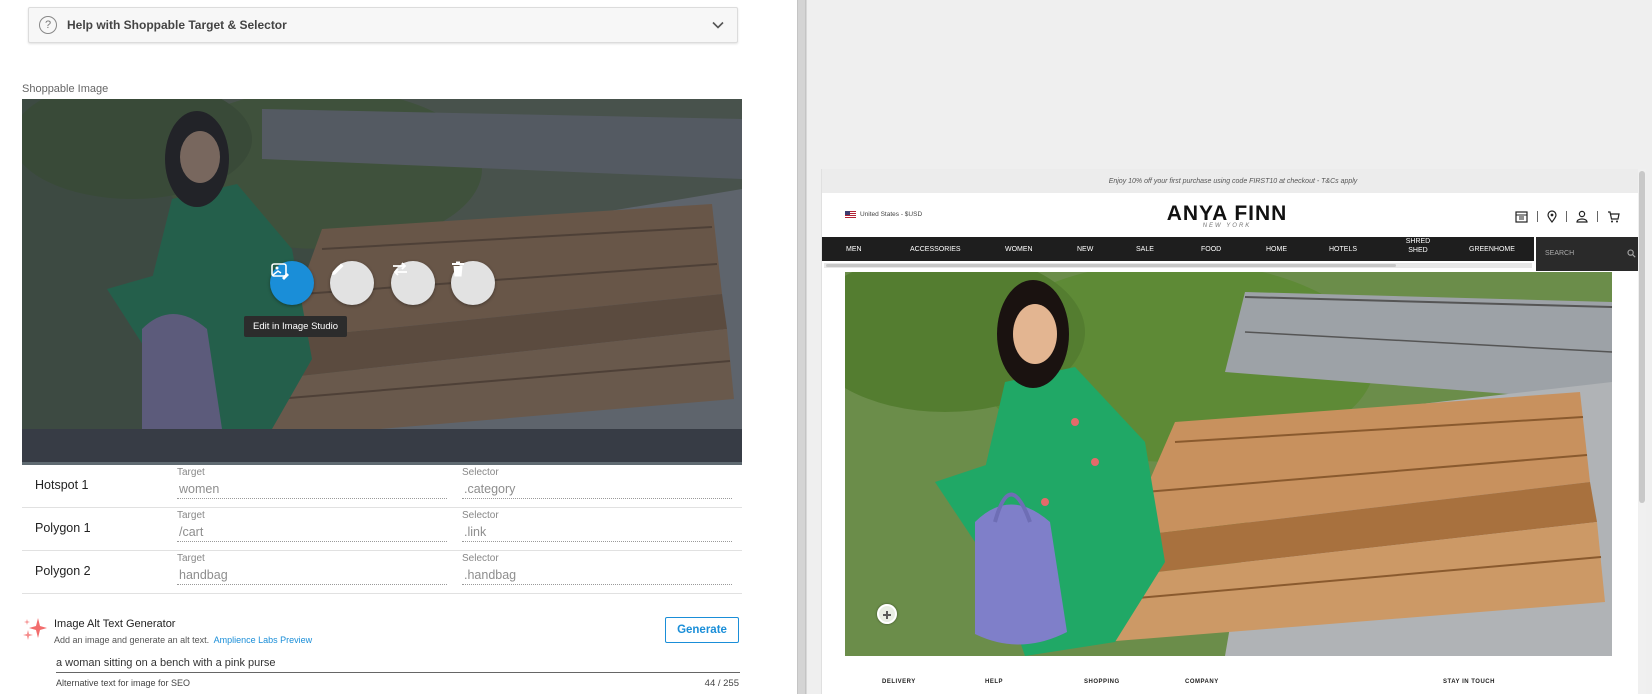 This screenshot has height=694, width=1652. Describe the element at coordinates (1211, 249) in the screenshot. I see `nav-item-food: FOOD` at that location.